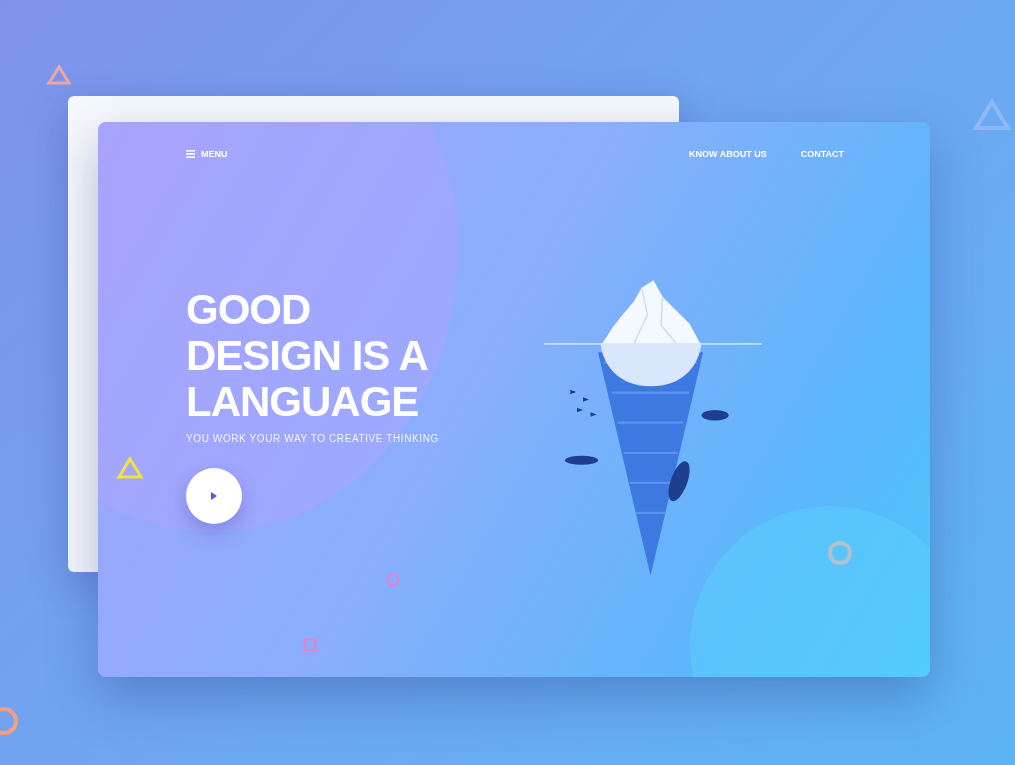  What do you see at coordinates (728, 154) in the screenshot?
I see `nav-link: KNOW ABOUT US` at bounding box center [728, 154].